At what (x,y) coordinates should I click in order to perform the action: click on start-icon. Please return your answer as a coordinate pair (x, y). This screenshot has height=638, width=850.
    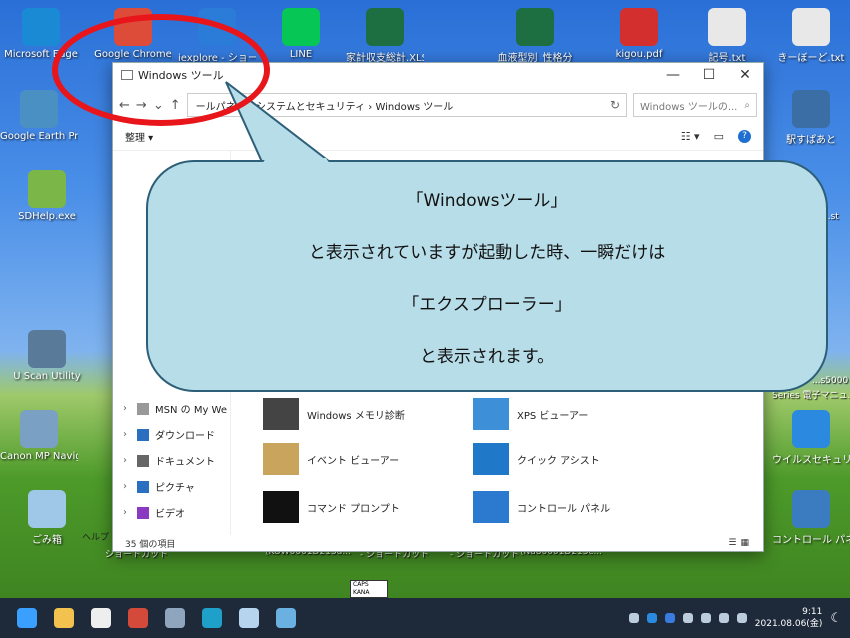
    Looking at the image, I should click on (27, 618).